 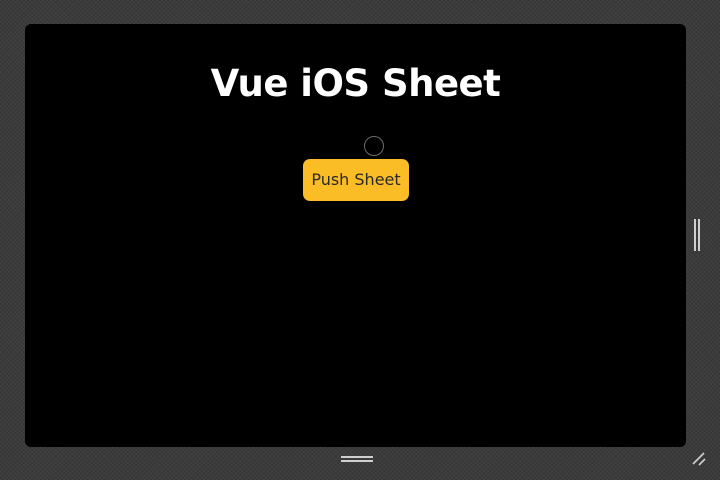 I want to click on resize-corner-icon, so click(x=699, y=459).